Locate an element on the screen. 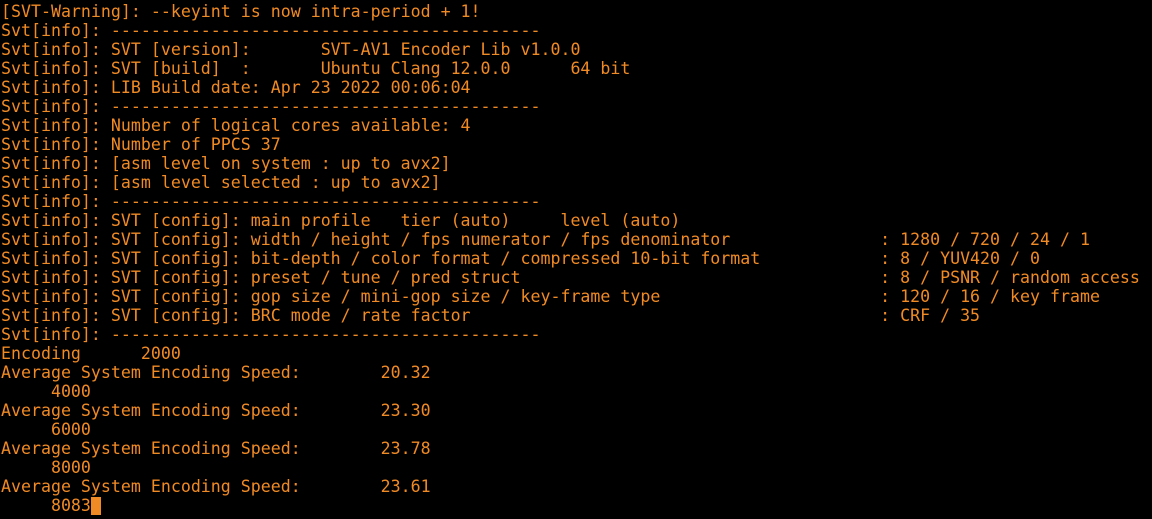  terminal-line: 8000 is located at coordinates (46, 467).